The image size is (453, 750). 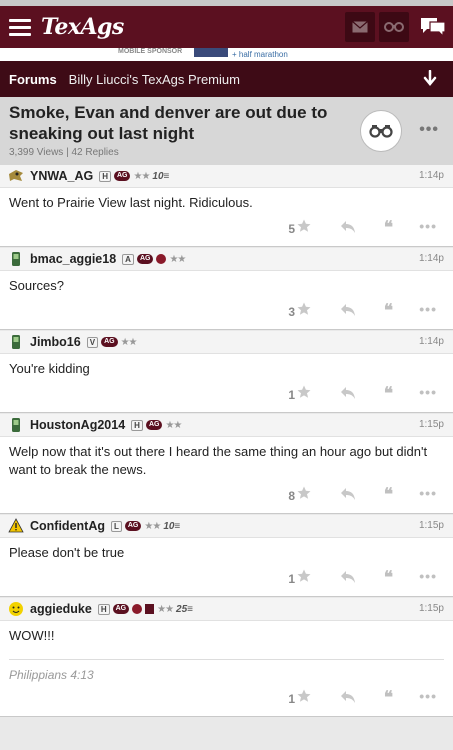 I want to click on forum-breadcrumb: Forums Billy Liucci's TexAgs Premium, so click(x=226, y=79).